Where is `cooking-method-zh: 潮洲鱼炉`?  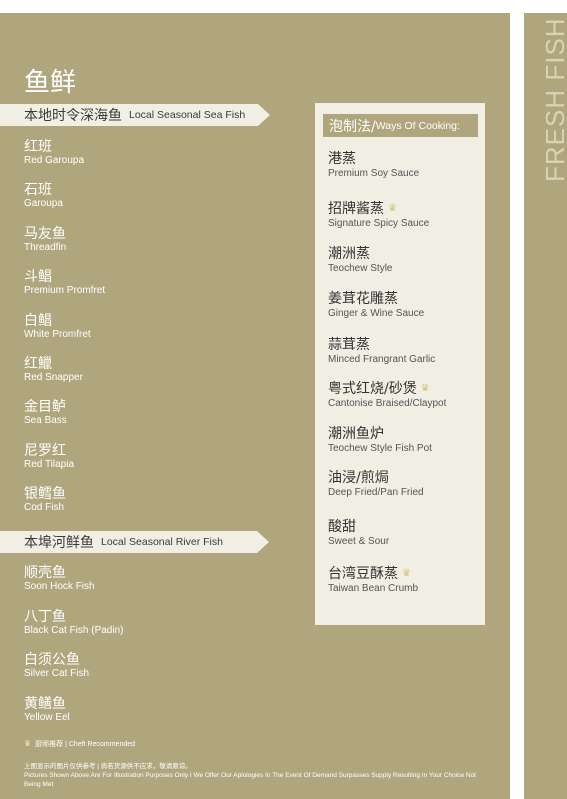
cooking-method-zh: 潮洲鱼炉 is located at coordinates (380, 434).